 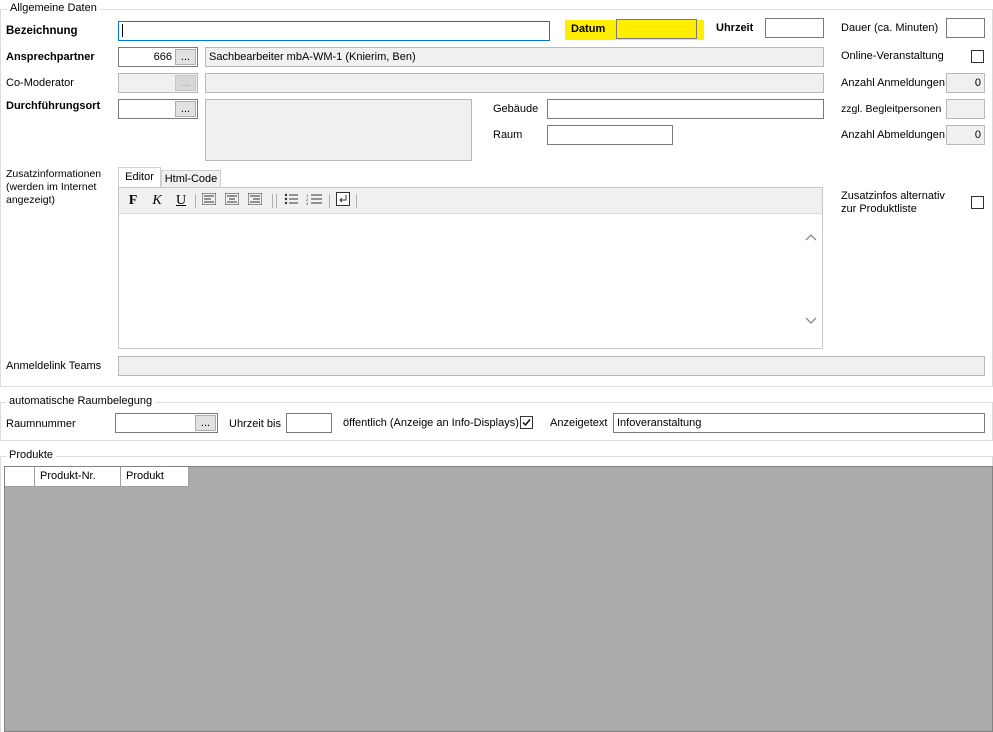 What do you see at coordinates (893, 83) in the screenshot?
I see `anmeldungen-label: Anzahl Anmeldungen` at bounding box center [893, 83].